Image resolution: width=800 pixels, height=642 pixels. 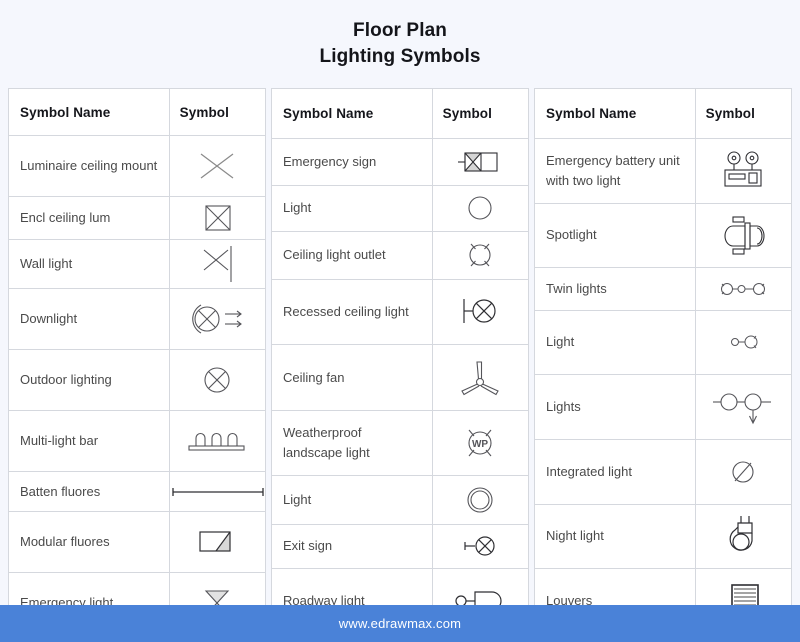 I want to click on spotlight-body-icon, so click(x=743, y=235).